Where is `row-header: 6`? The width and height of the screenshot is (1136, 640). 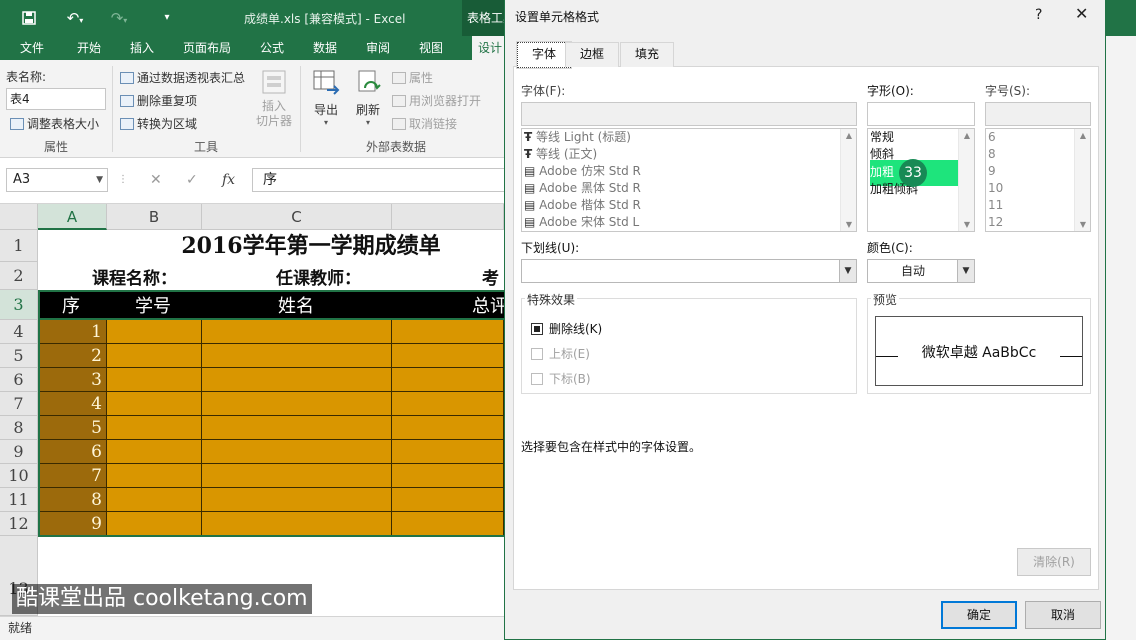
row-header: 6 is located at coordinates (19, 380).